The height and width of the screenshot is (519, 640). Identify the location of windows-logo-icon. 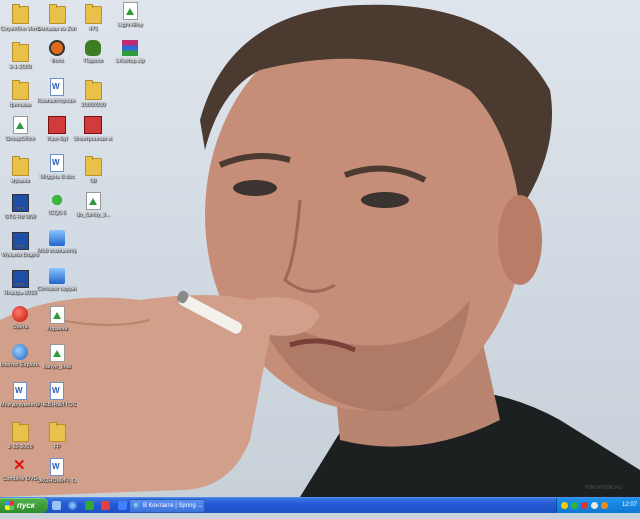
(9, 505).